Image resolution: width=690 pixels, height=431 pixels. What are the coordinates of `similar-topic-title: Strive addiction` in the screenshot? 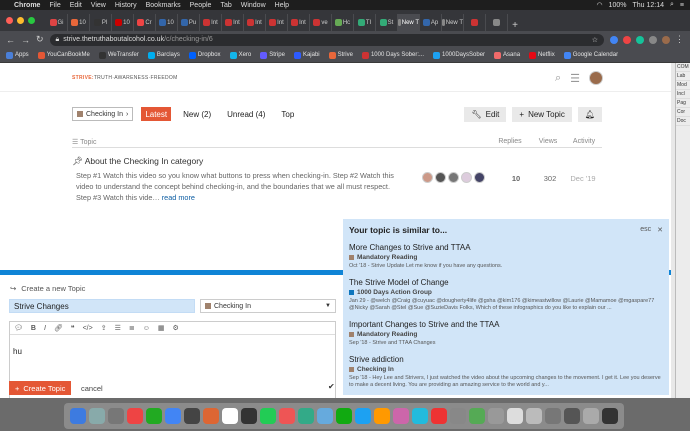 It's located at (506, 359).